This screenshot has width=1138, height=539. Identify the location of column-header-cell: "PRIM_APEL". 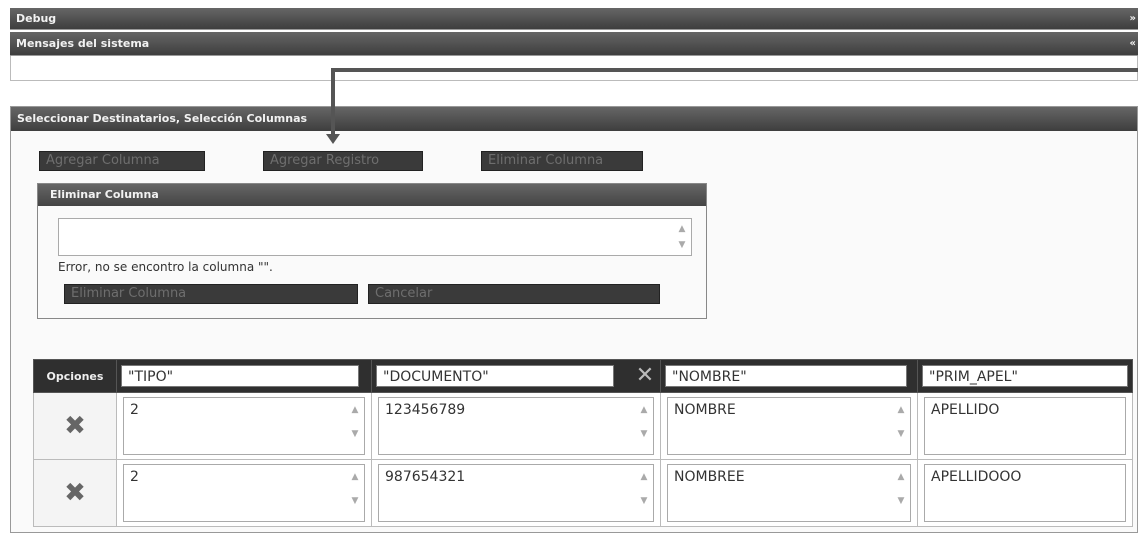
(1025, 376).